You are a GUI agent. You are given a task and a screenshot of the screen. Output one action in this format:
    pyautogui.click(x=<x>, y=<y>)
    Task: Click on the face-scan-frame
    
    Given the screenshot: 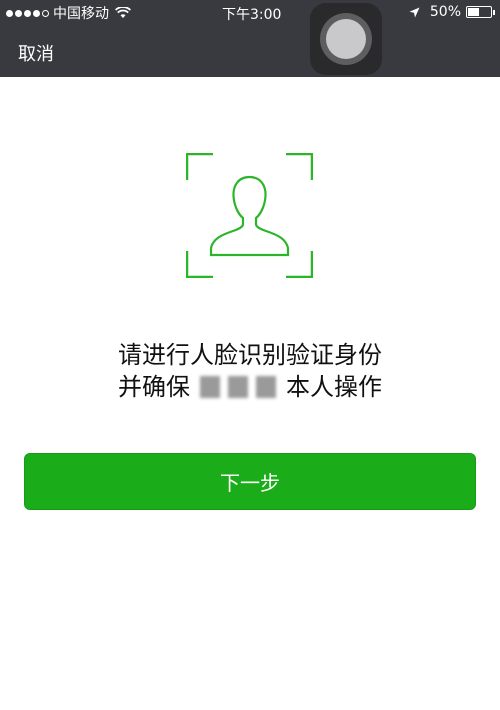 What is the action you would take?
    pyautogui.click(x=249, y=215)
    